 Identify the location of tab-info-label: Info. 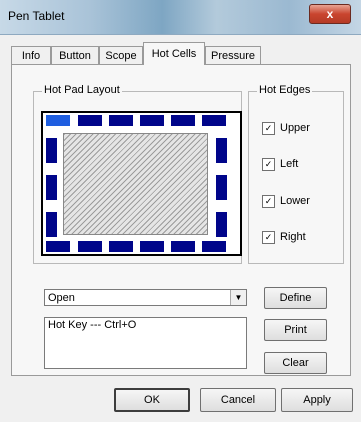
(31, 55).